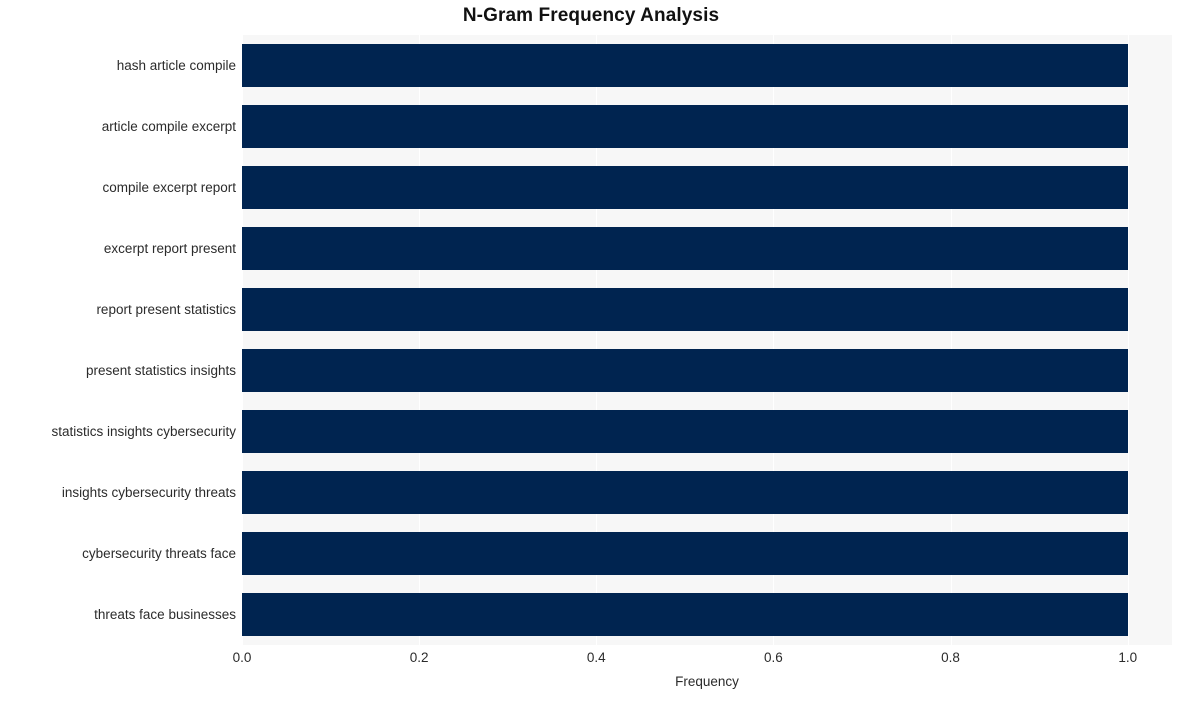  I want to click on y-axis-tick-label: excerpt report present, so click(169, 248).